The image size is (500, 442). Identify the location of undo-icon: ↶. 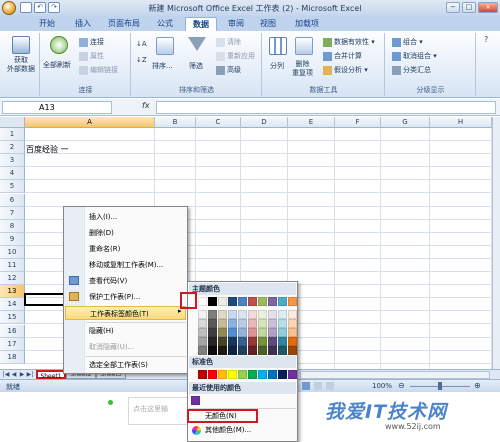
(40, 7).